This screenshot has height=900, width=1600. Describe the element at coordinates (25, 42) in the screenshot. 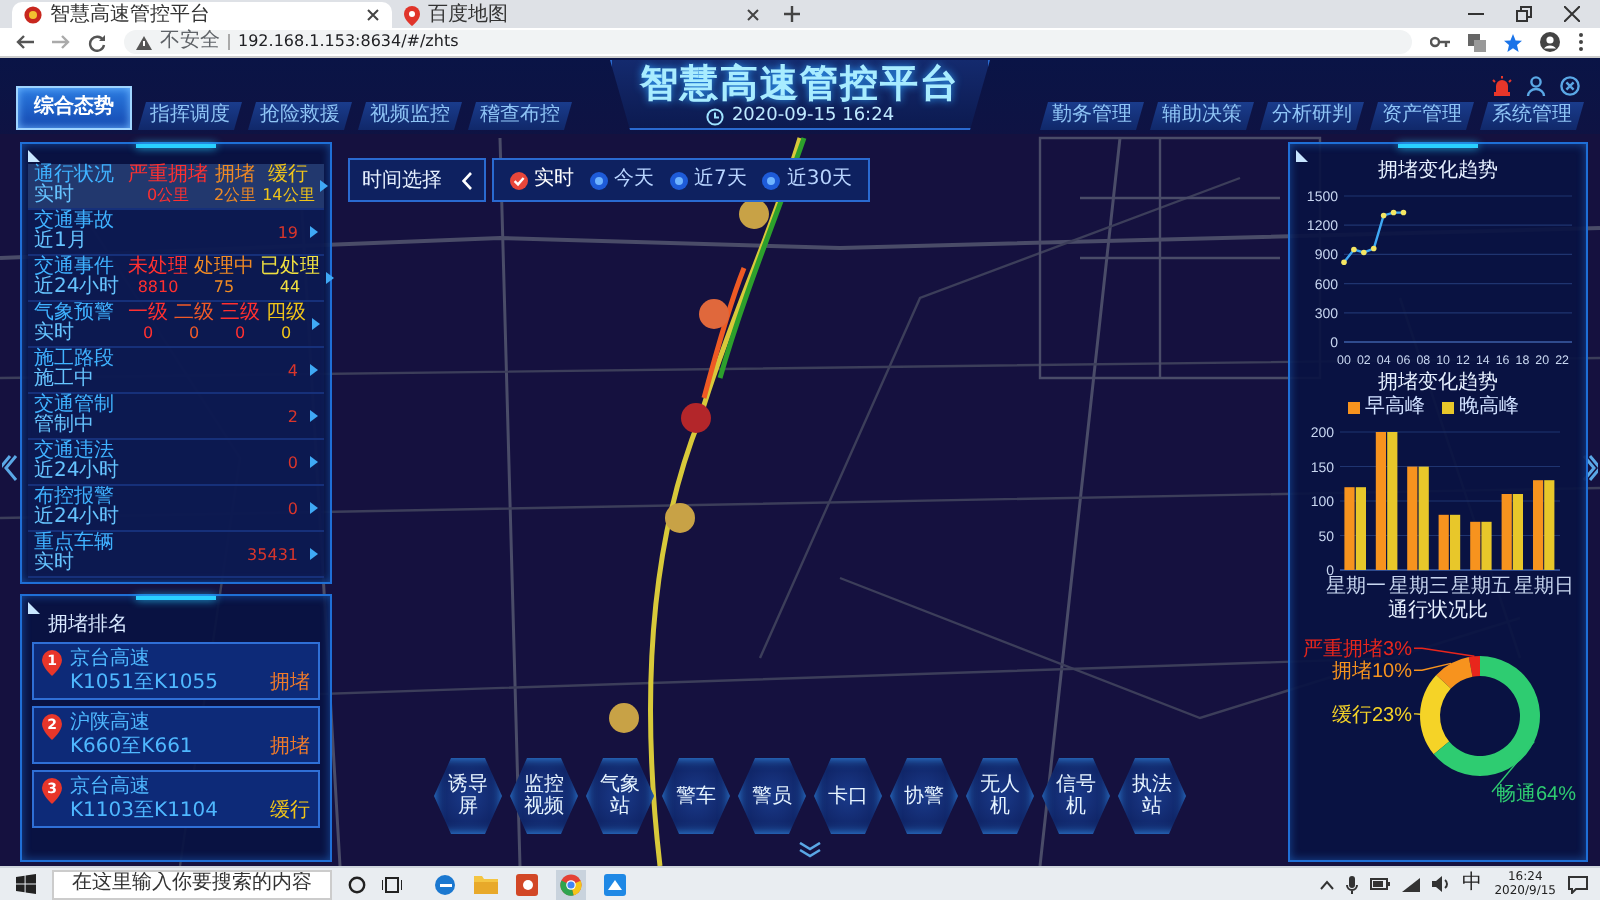

I see `back-icon` at that location.